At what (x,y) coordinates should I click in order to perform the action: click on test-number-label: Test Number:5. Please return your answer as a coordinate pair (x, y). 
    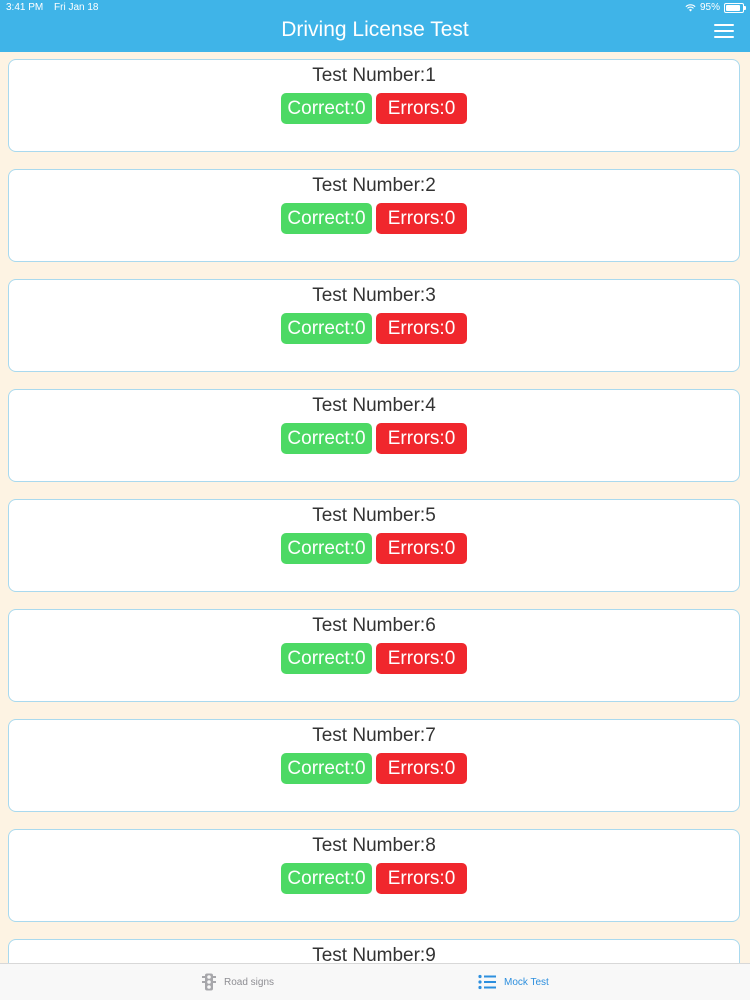
    Looking at the image, I should click on (374, 515).